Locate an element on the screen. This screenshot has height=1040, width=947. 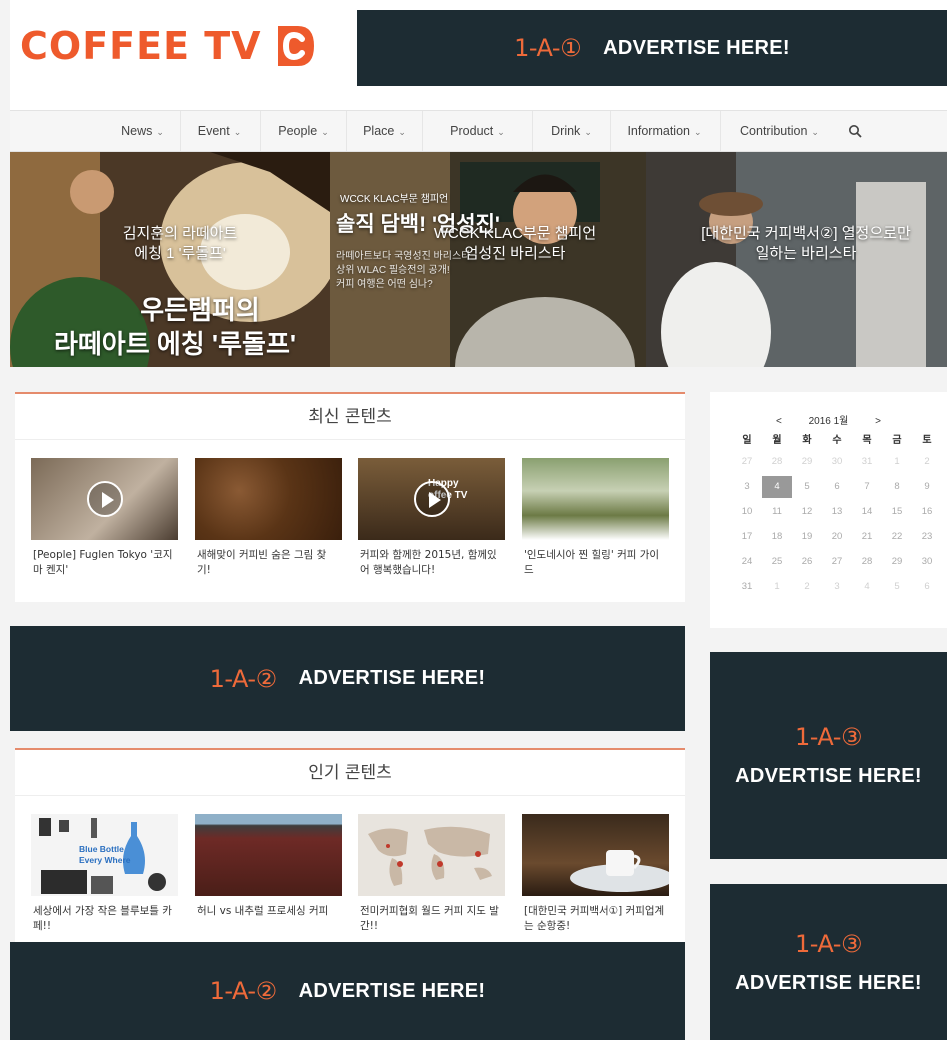
ad-banner-mid: 1-A-② ADVERTISE HERE! is located at coordinates (347, 678).